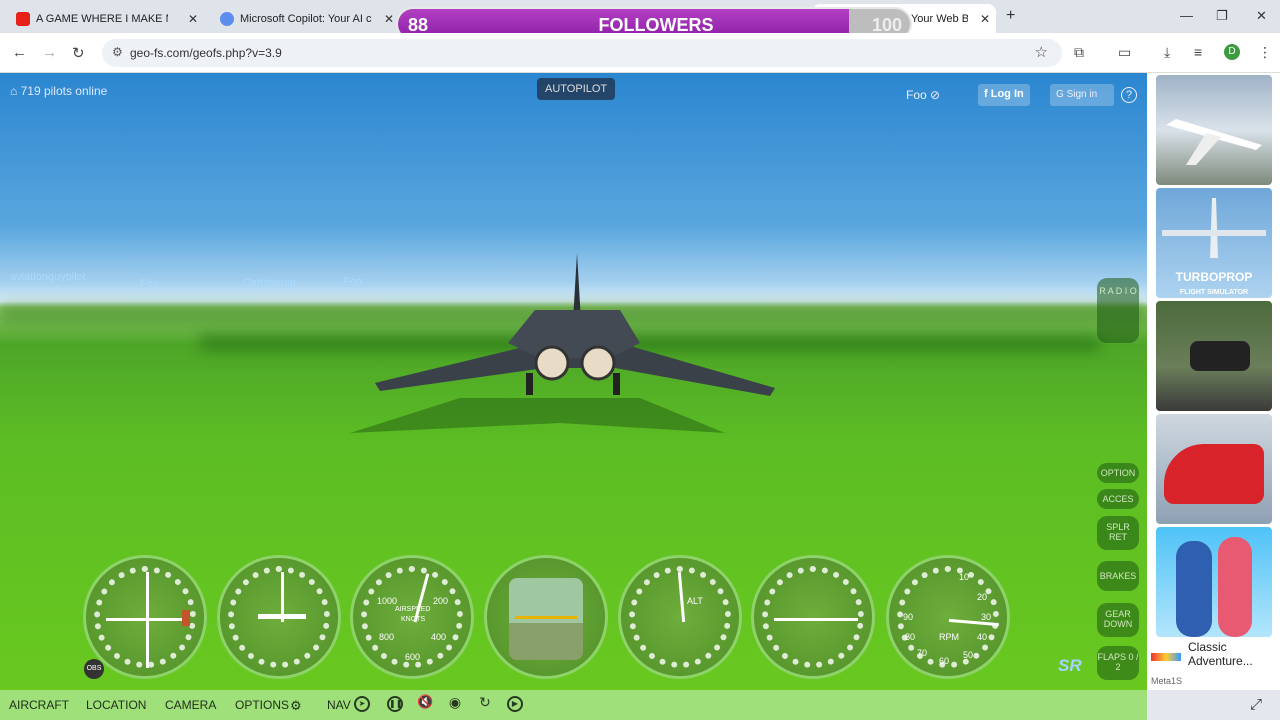 Image resolution: width=1280 pixels, height=720 pixels. Describe the element at coordinates (116, 705) in the screenshot. I see `location-button: LOCATION` at that location.